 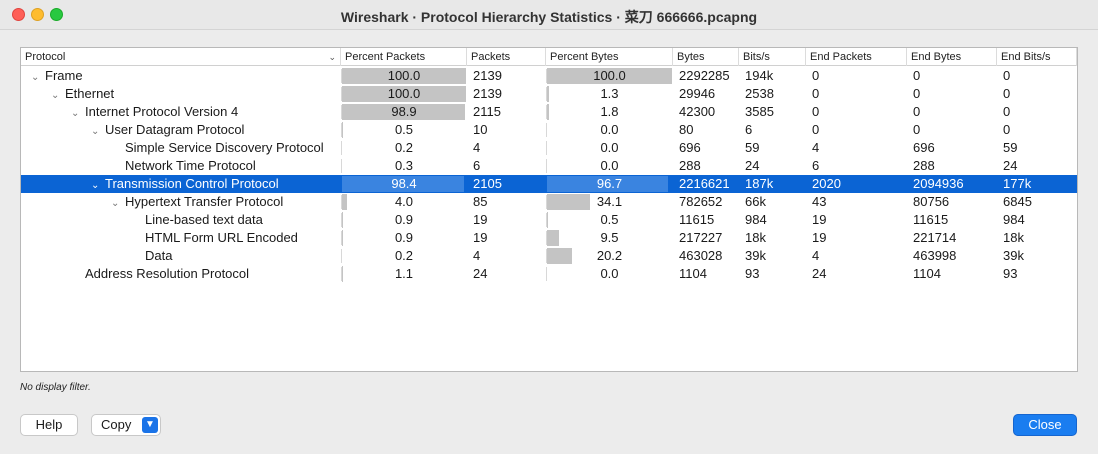 What do you see at coordinates (609, 111) in the screenshot?
I see `percent-bytes-value: 1.8` at bounding box center [609, 111].